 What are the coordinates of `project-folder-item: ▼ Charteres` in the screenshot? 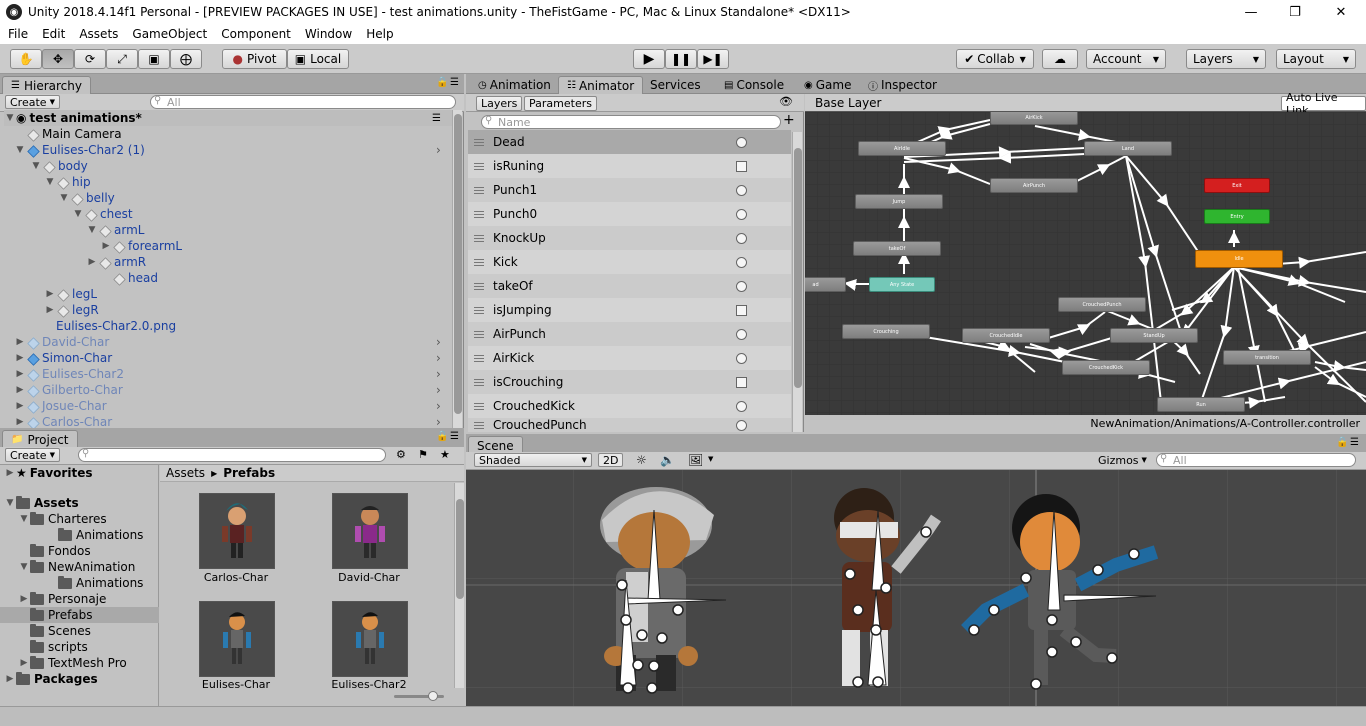 It's located at (79, 519).